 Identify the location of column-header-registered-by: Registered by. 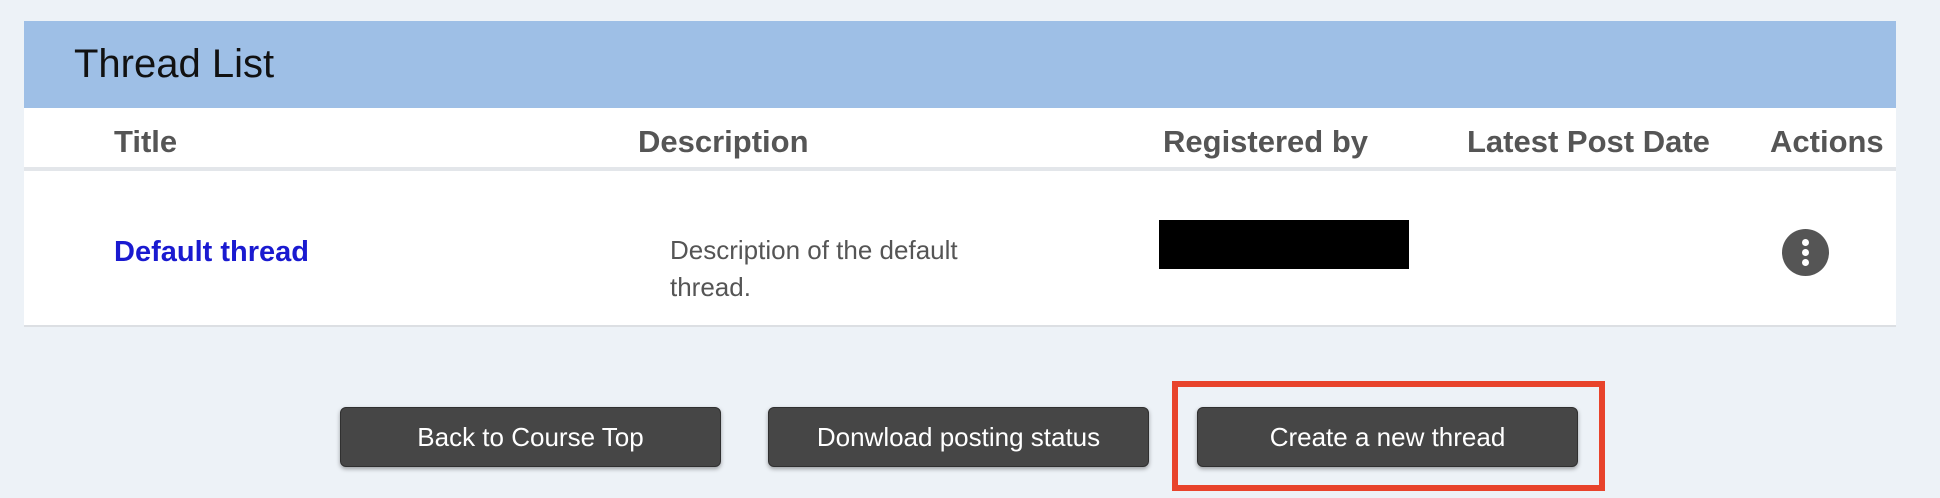
(1266, 141).